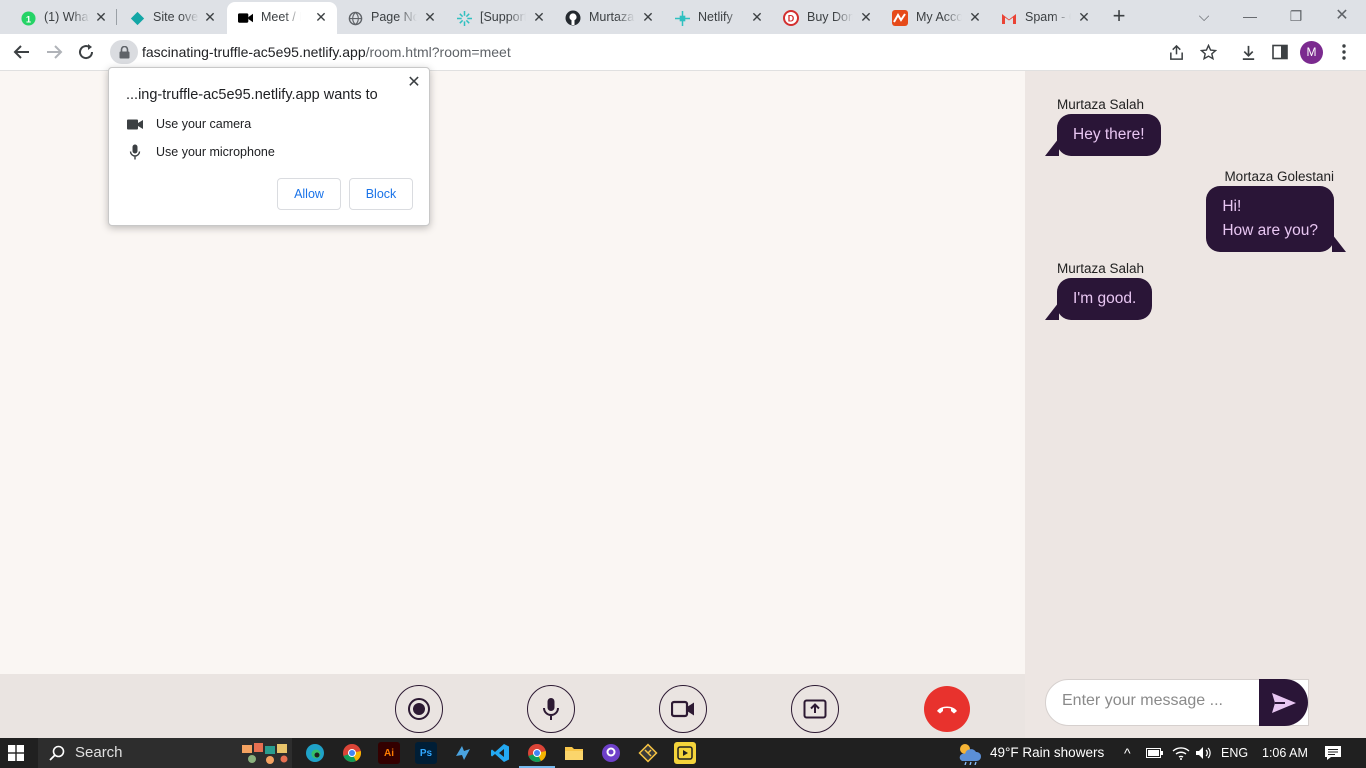  Describe the element at coordinates (500, 17) in the screenshot. I see `tab-support: [Support] ✕` at that location.